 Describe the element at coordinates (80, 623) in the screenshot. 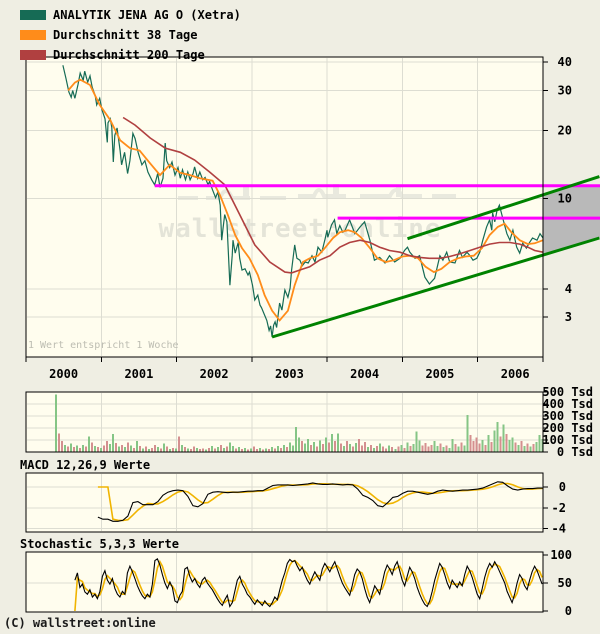

I see `copyright-text: (C) wallstreet:online` at that location.